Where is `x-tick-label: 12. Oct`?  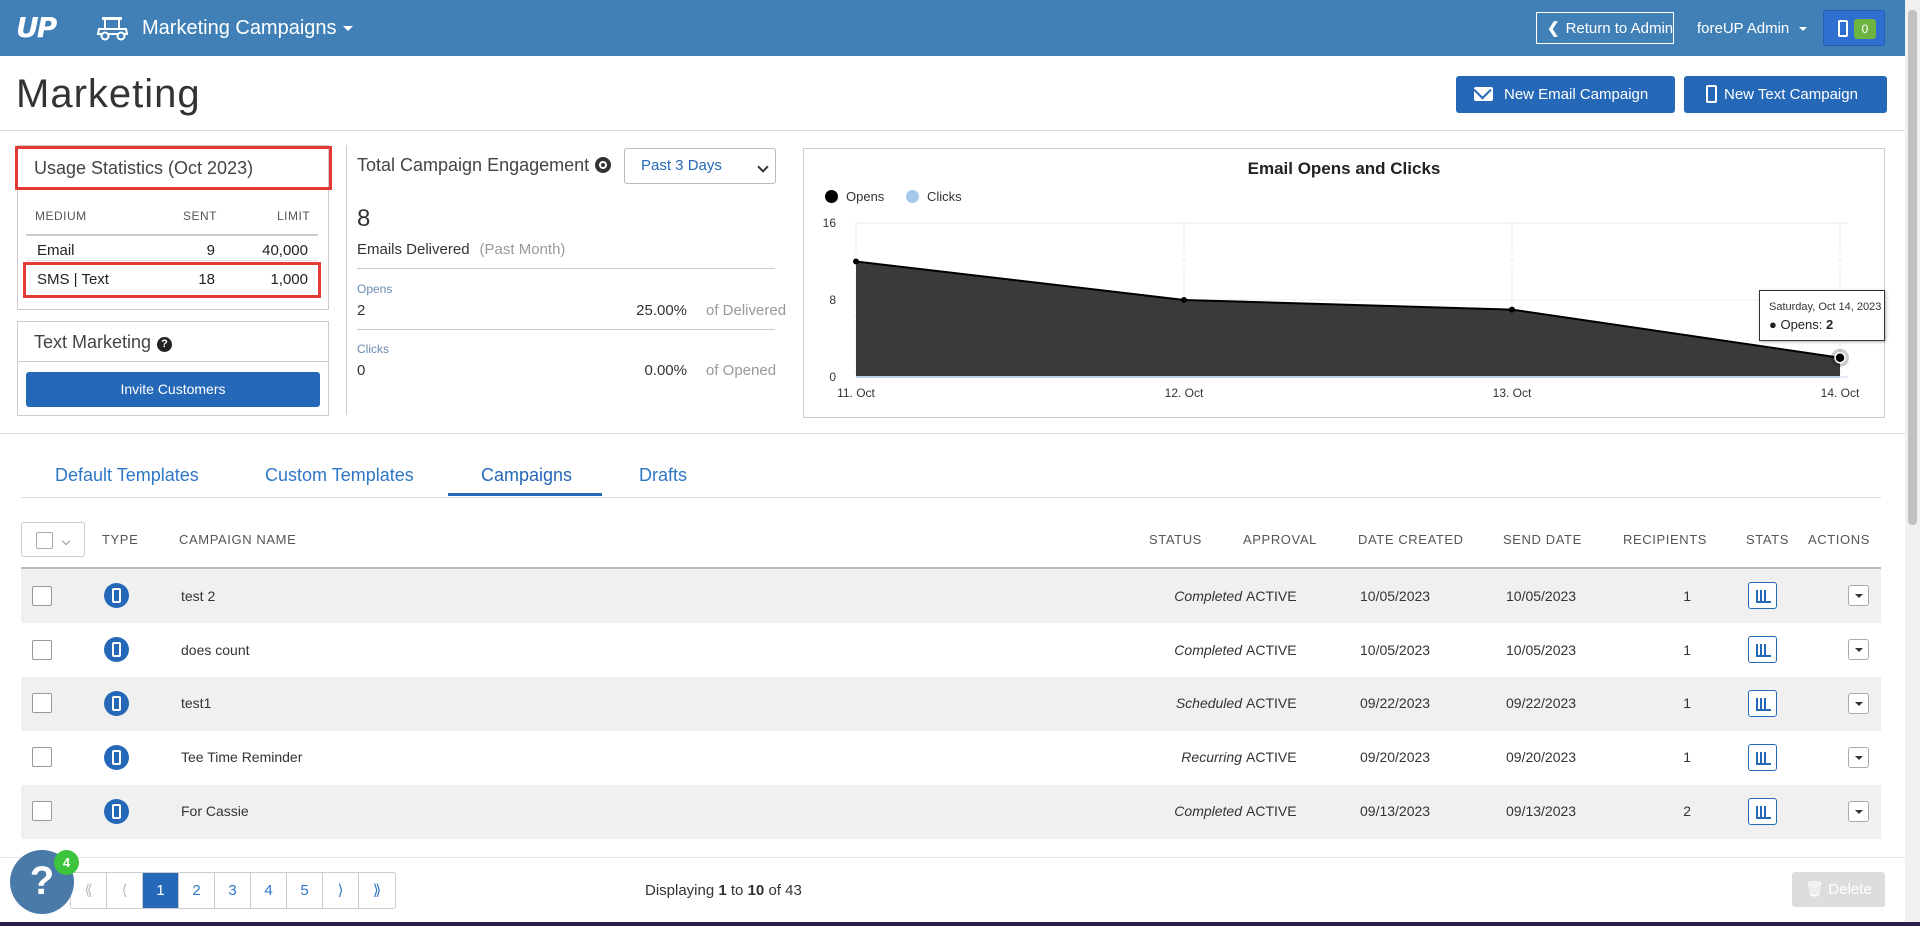
x-tick-label: 12. Oct is located at coordinates (1184, 393).